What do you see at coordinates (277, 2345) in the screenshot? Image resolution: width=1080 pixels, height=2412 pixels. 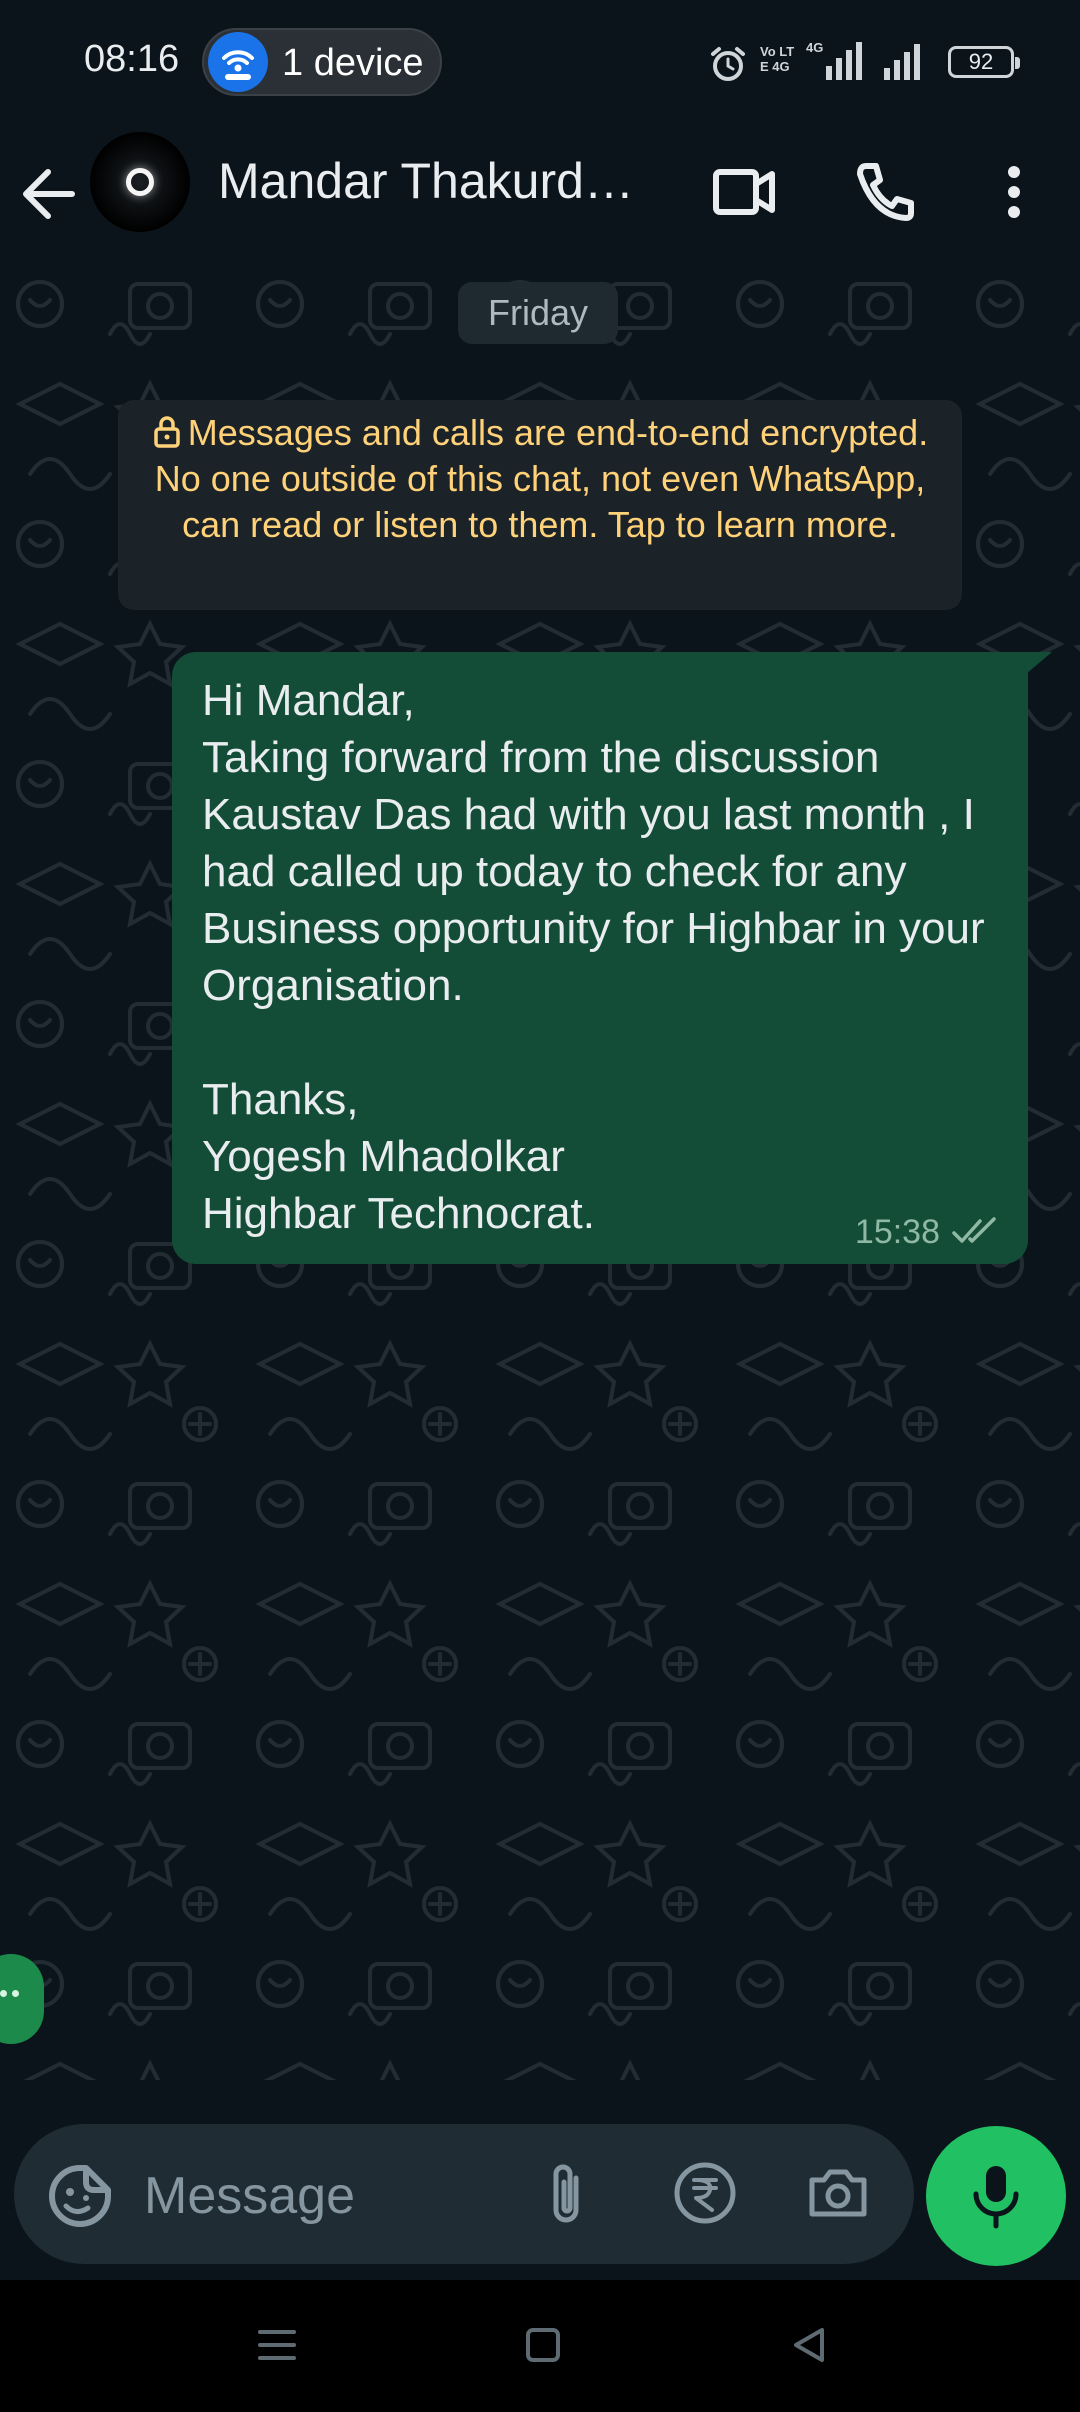 I see `menu-lines-icon` at bounding box center [277, 2345].